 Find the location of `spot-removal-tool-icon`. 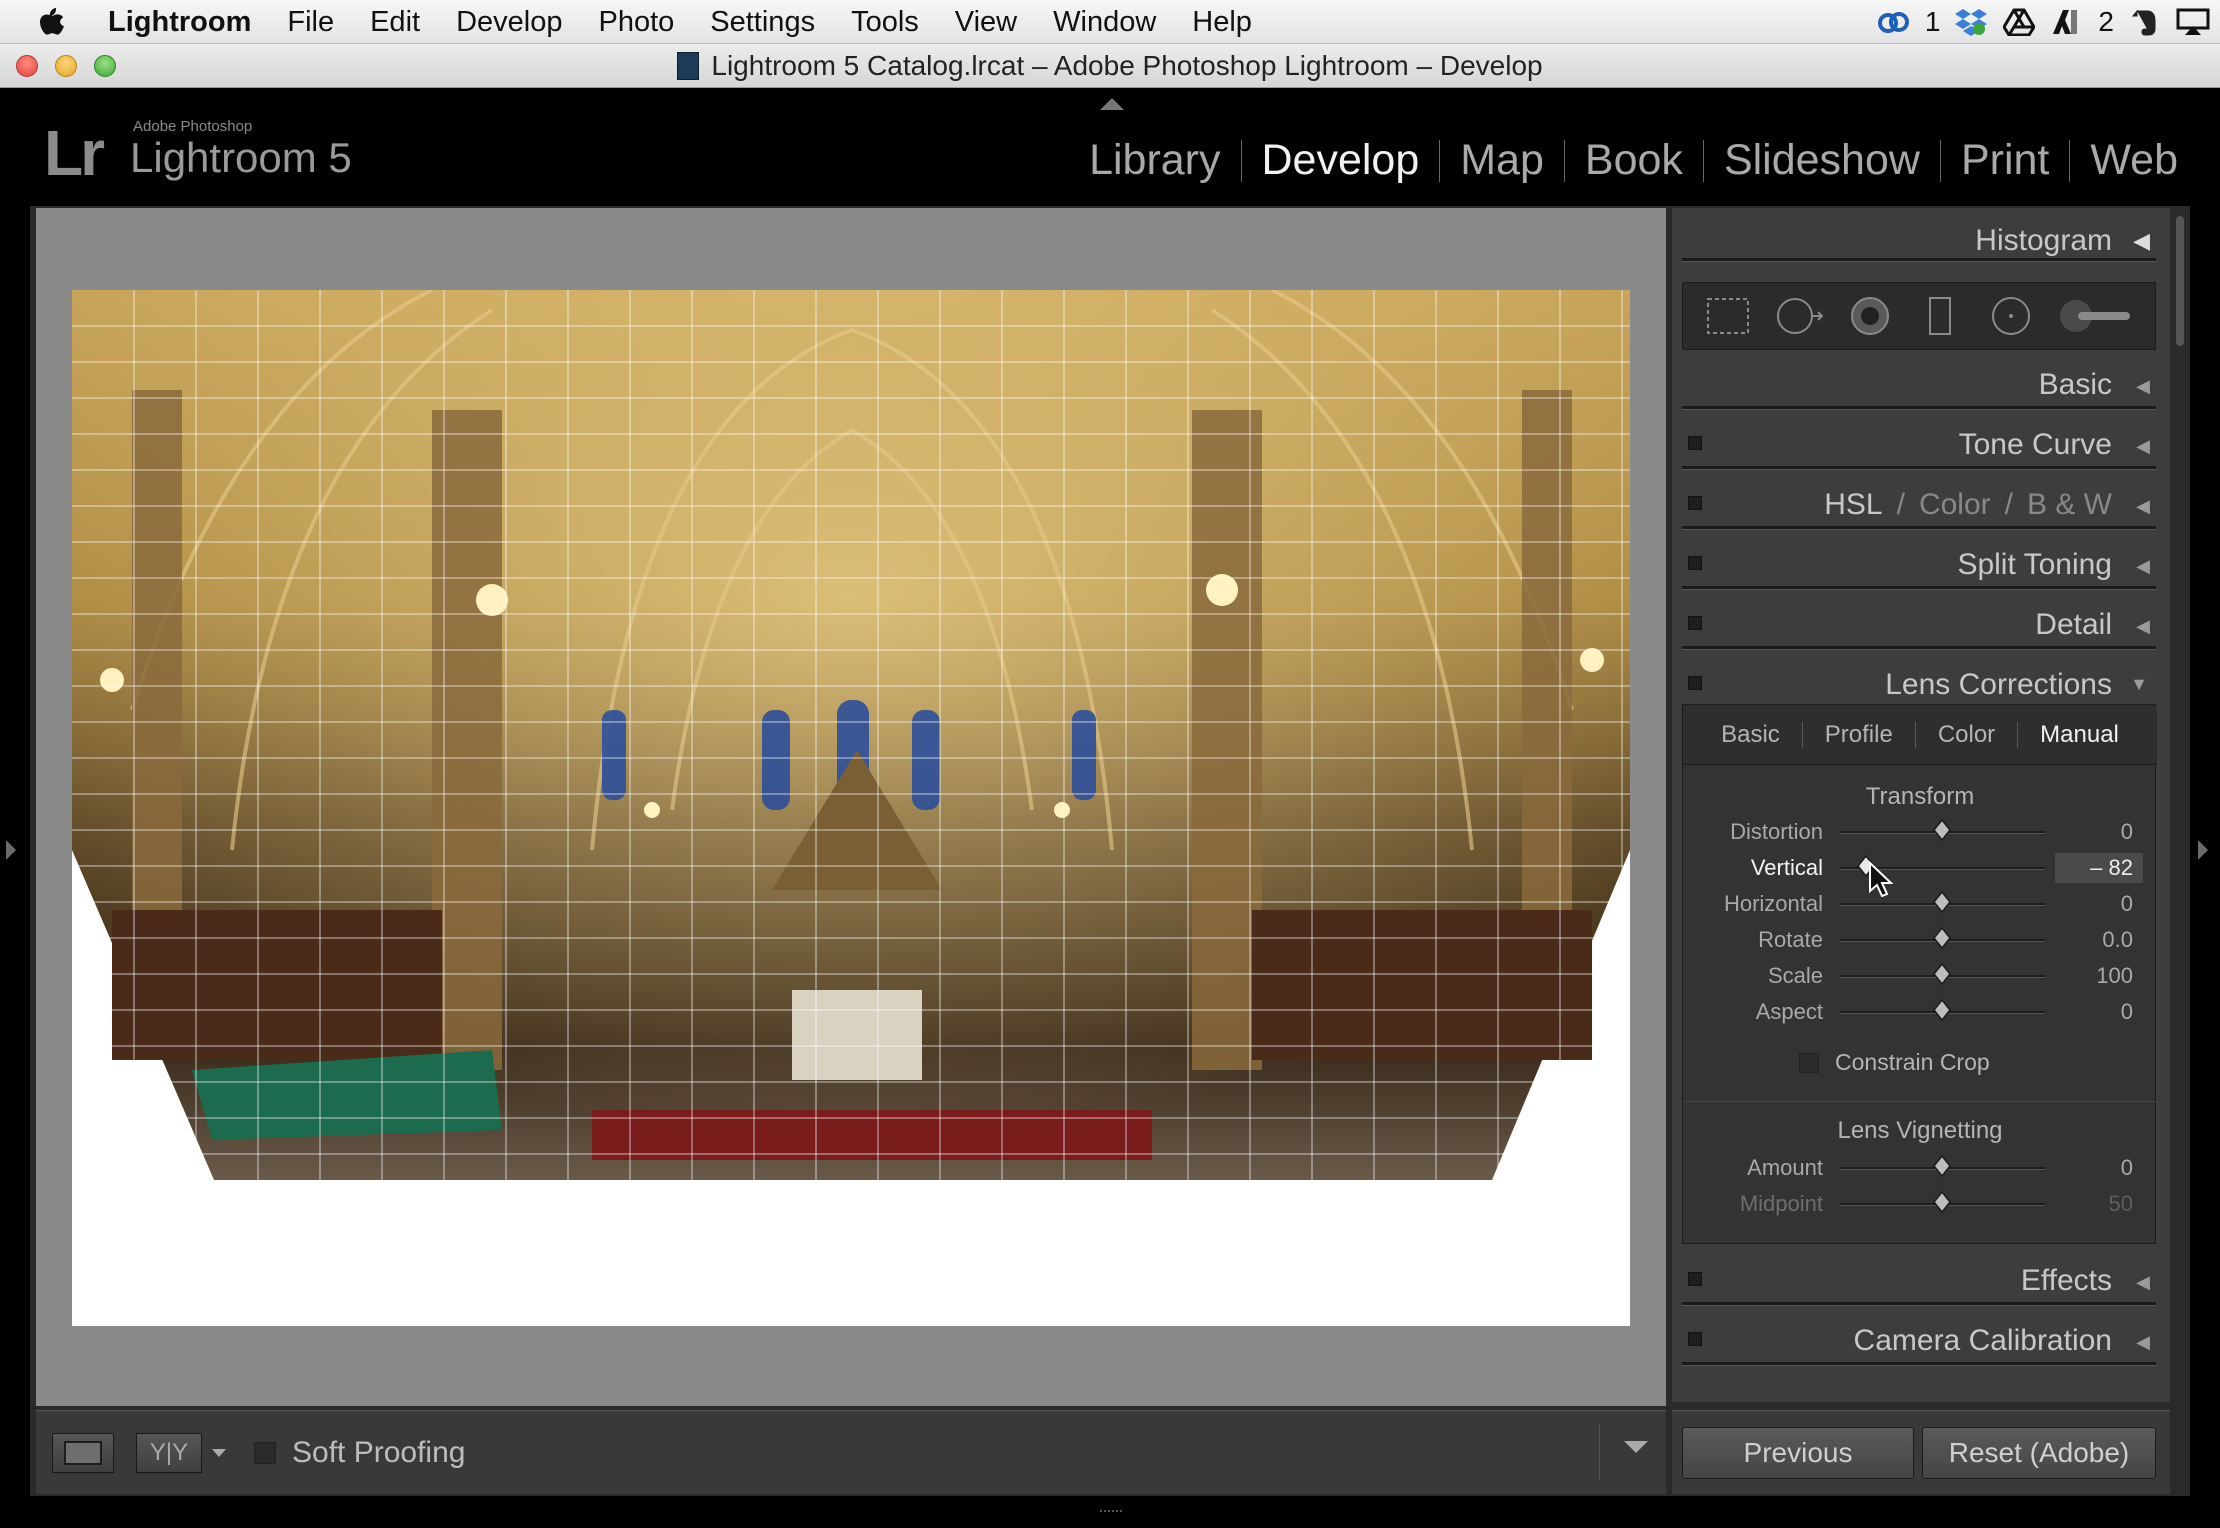

spot-removal-tool-icon is located at coordinates (1799, 316).